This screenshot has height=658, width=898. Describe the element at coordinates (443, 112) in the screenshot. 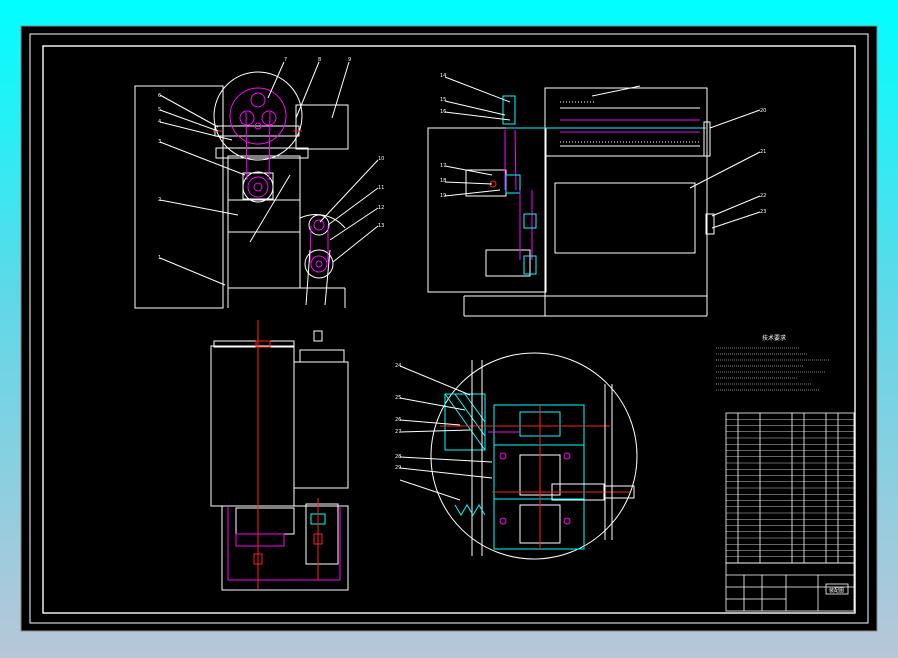

I see `svg-text: 16` at that location.